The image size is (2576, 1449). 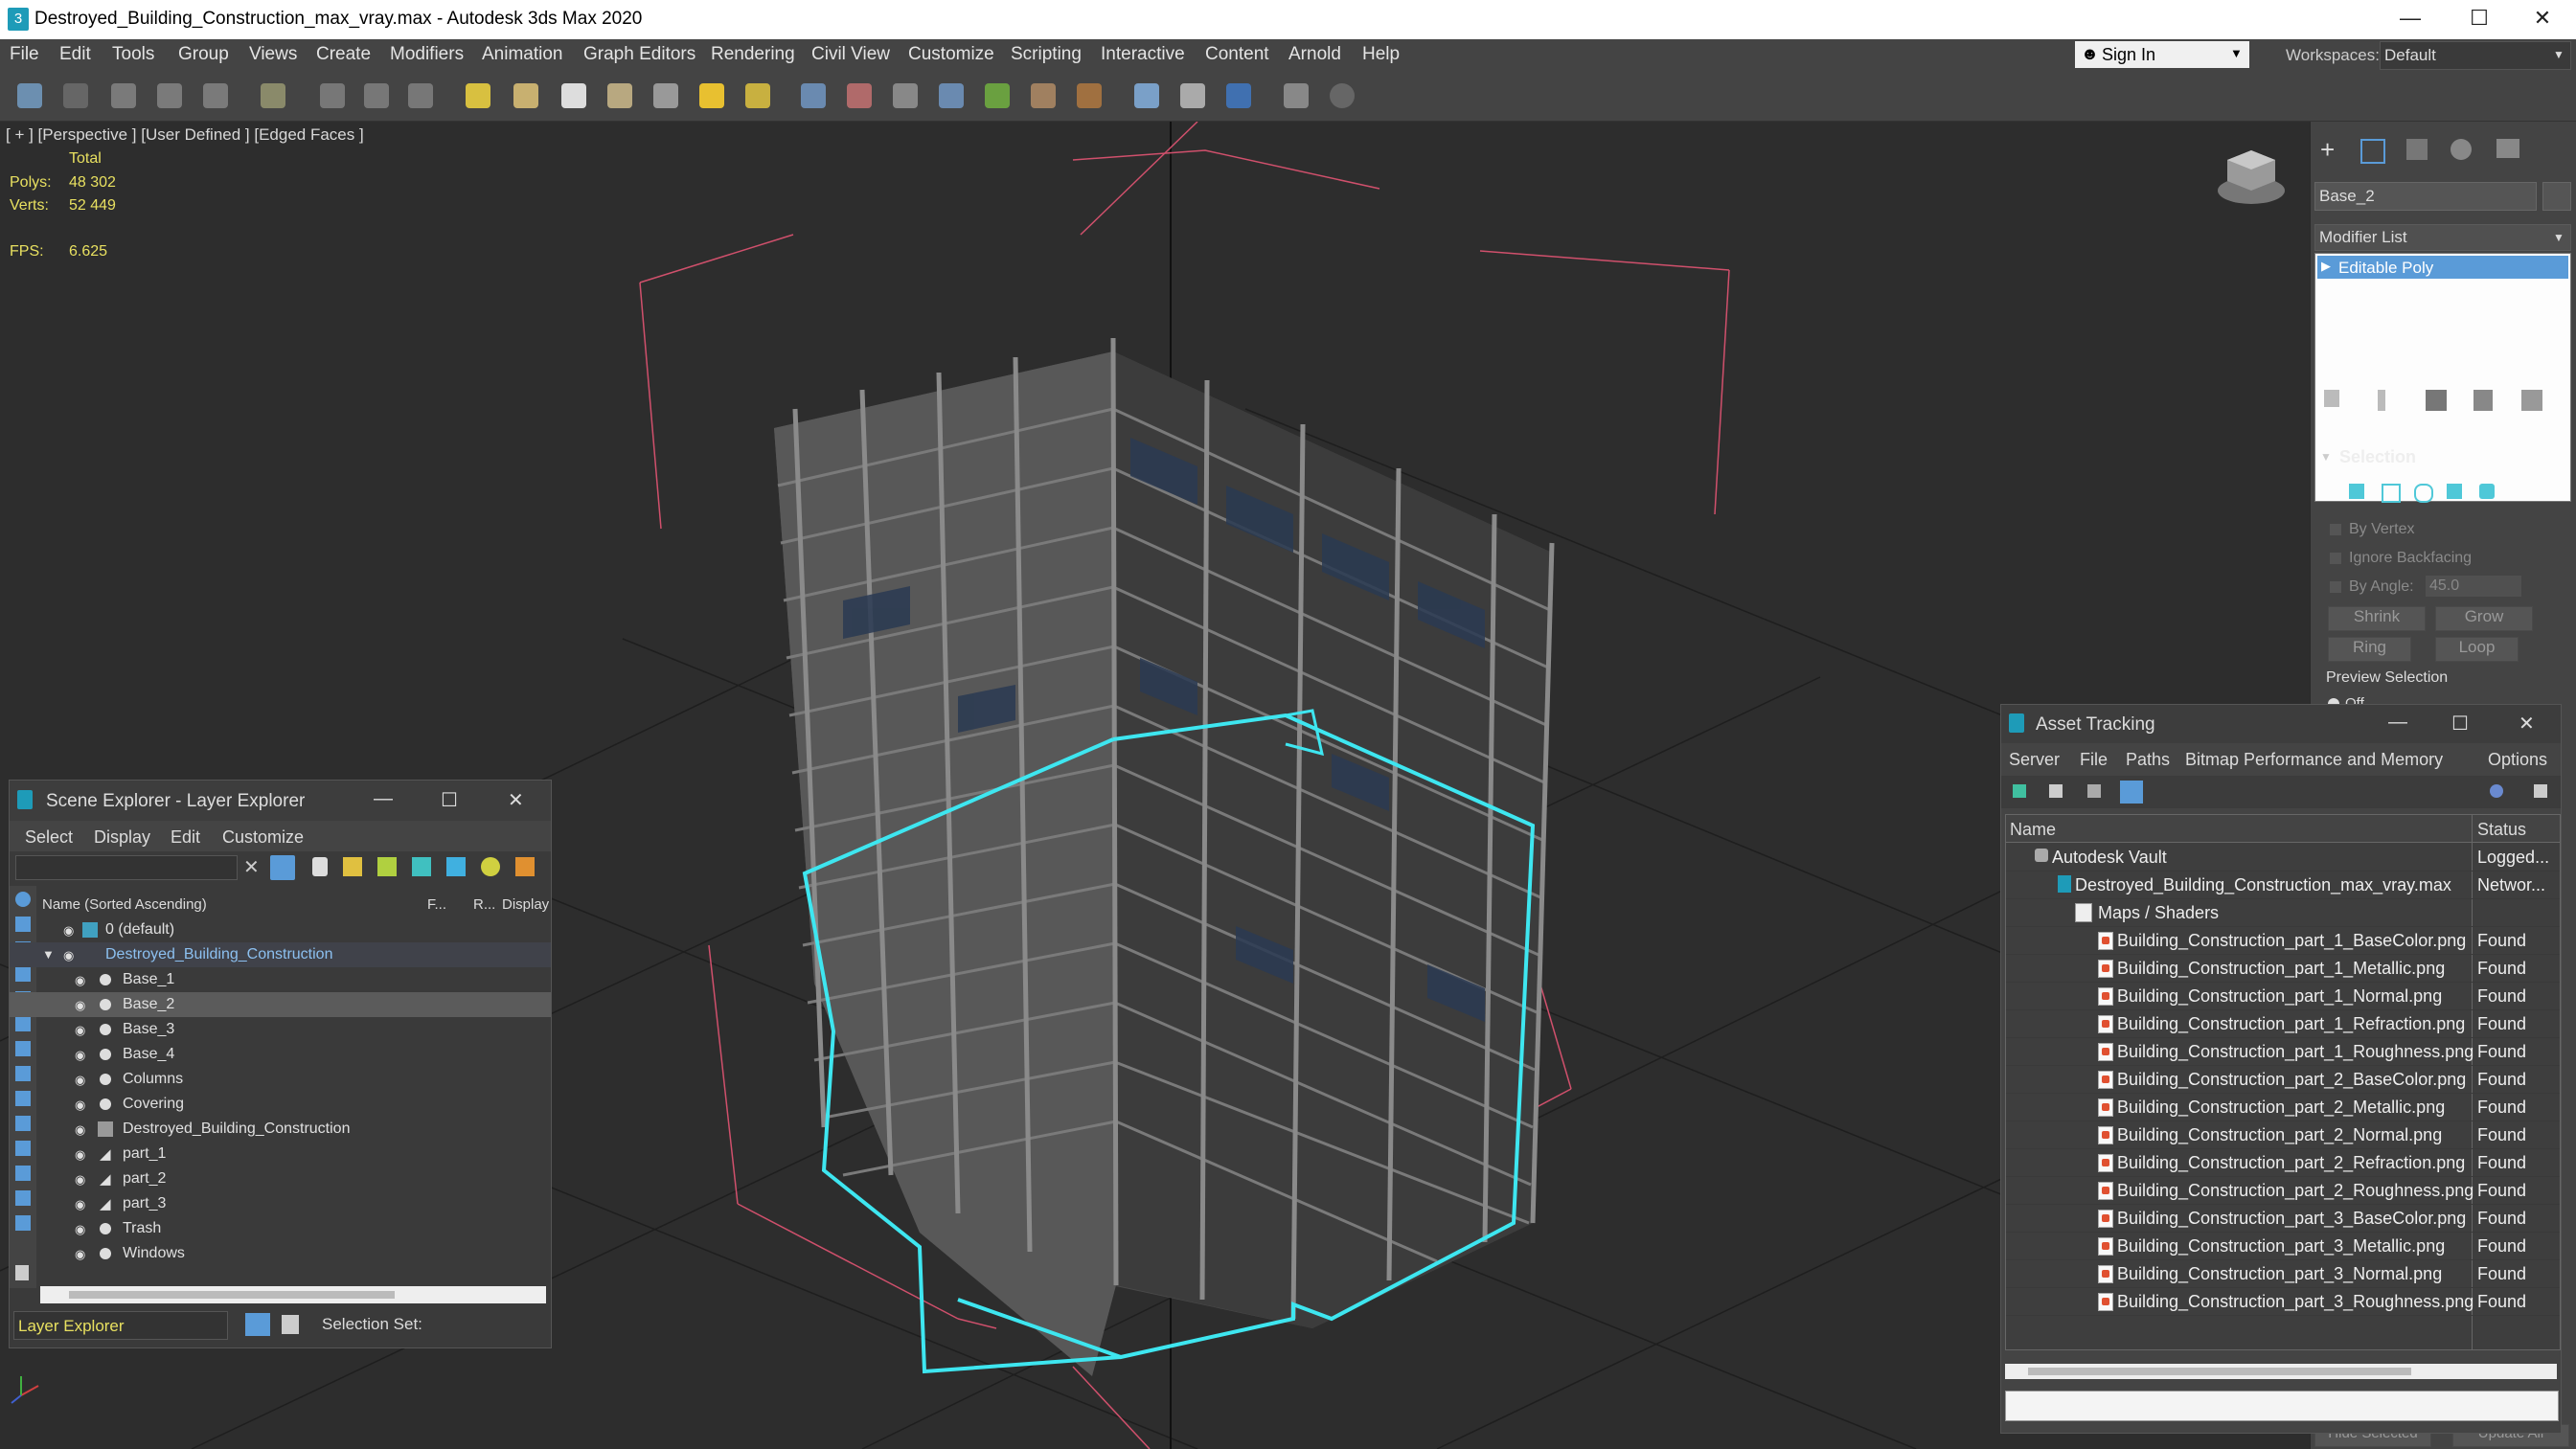 What do you see at coordinates (2497, 791) in the screenshot?
I see `help-icon` at bounding box center [2497, 791].